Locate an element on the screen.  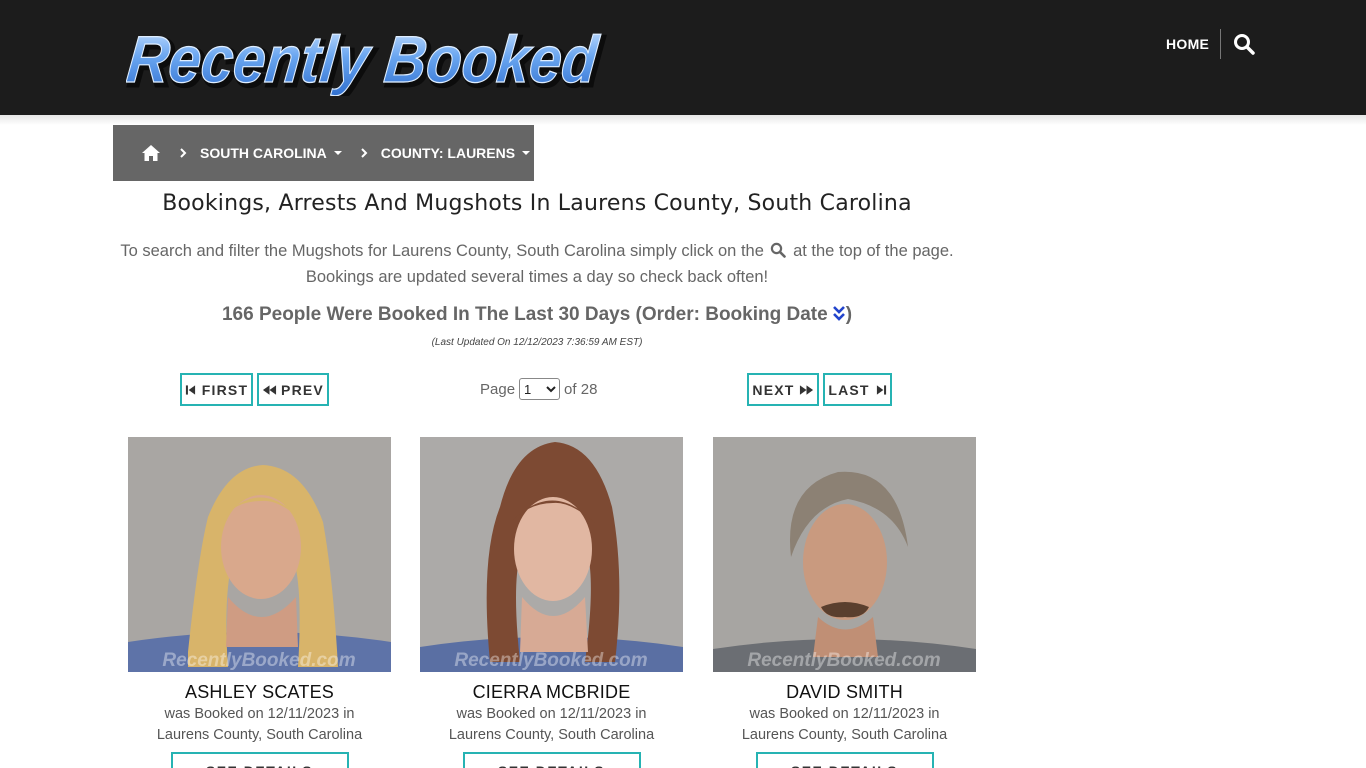
step-backward-icon is located at coordinates (190, 389).